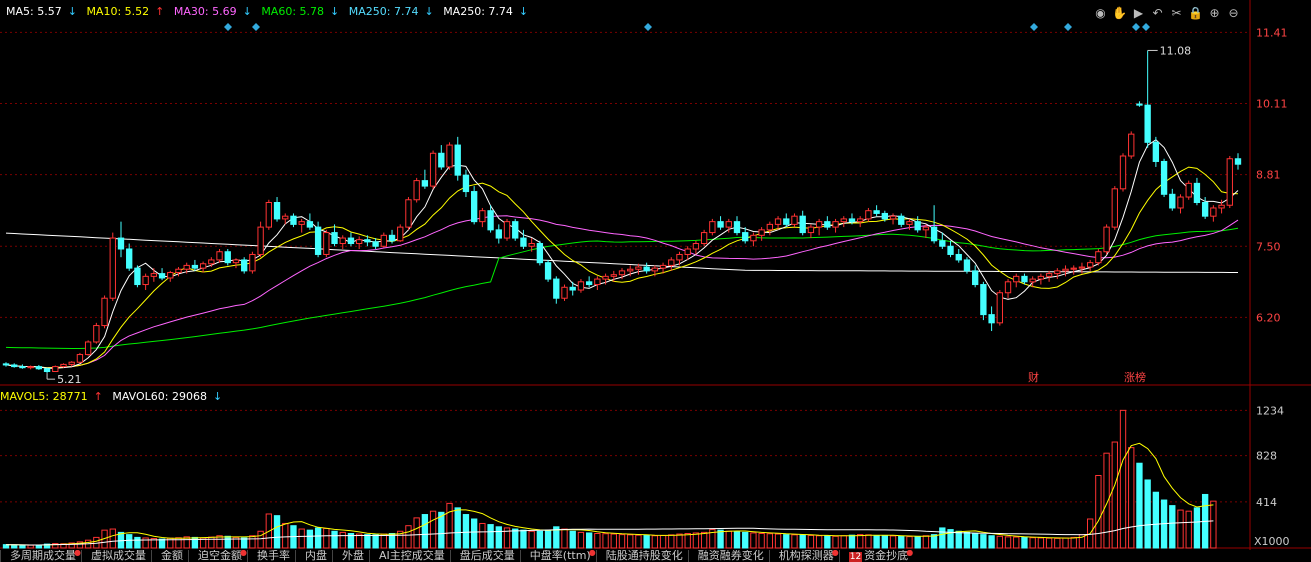 This screenshot has width=1311, height=562. What do you see at coordinates (169, 556) in the screenshot?
I see `tab-amount: 金额` at bounding box center [169, 556].